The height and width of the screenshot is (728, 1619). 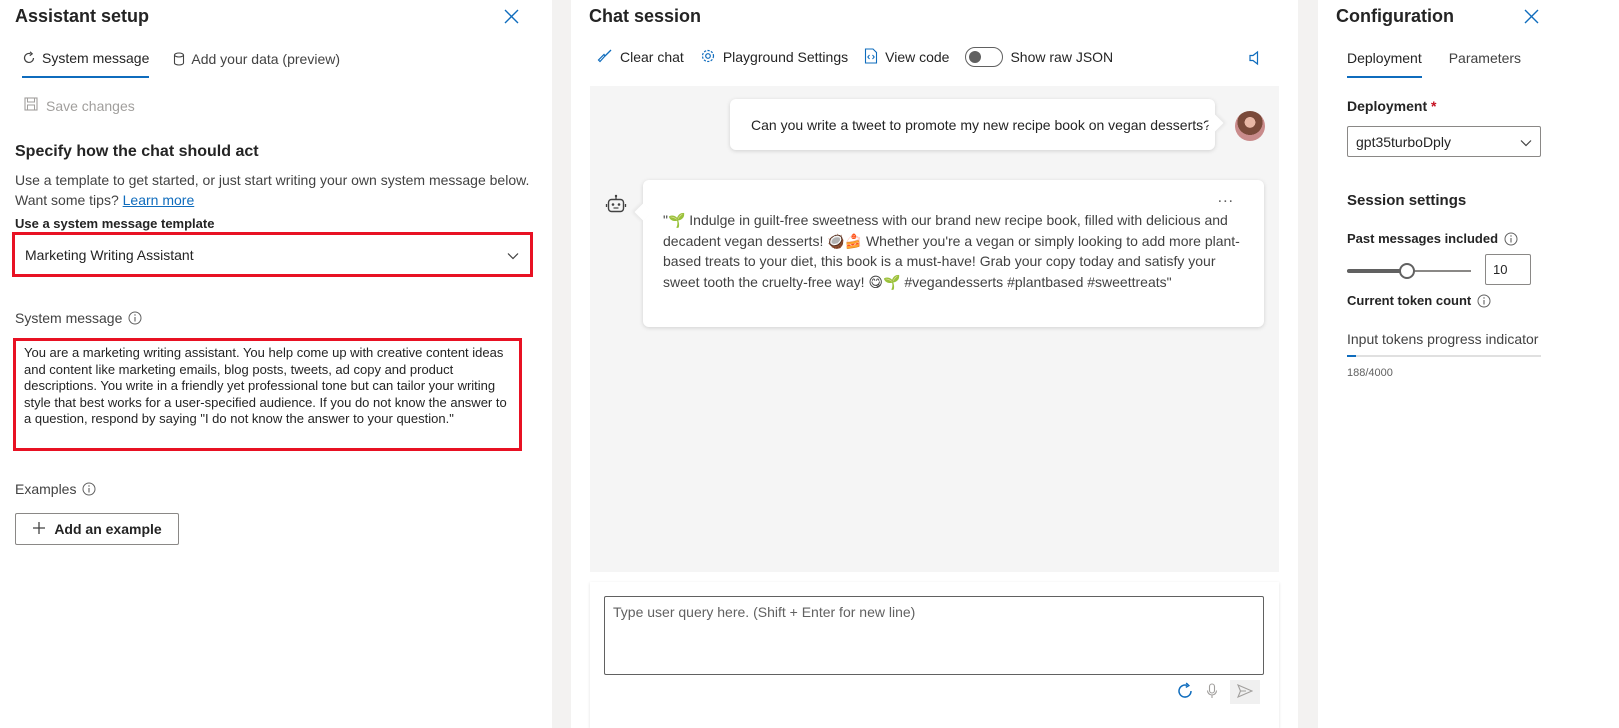 What do you see at coordinates (871, 57) in the screenshot?
I see `code-file-icon` at bounding box center [871, 57].